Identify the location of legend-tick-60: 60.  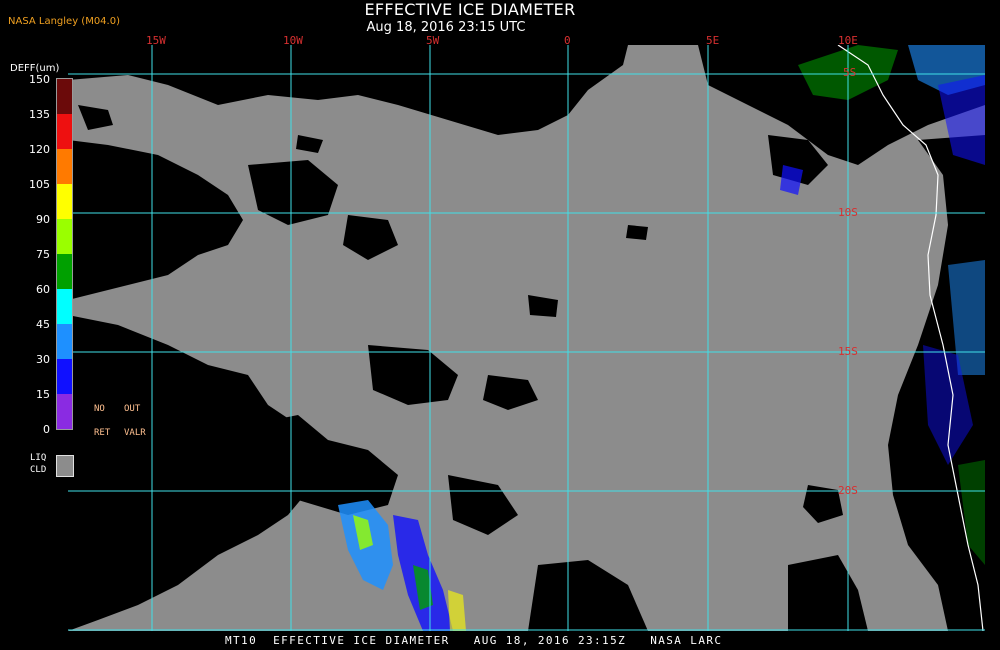
(43, 289).